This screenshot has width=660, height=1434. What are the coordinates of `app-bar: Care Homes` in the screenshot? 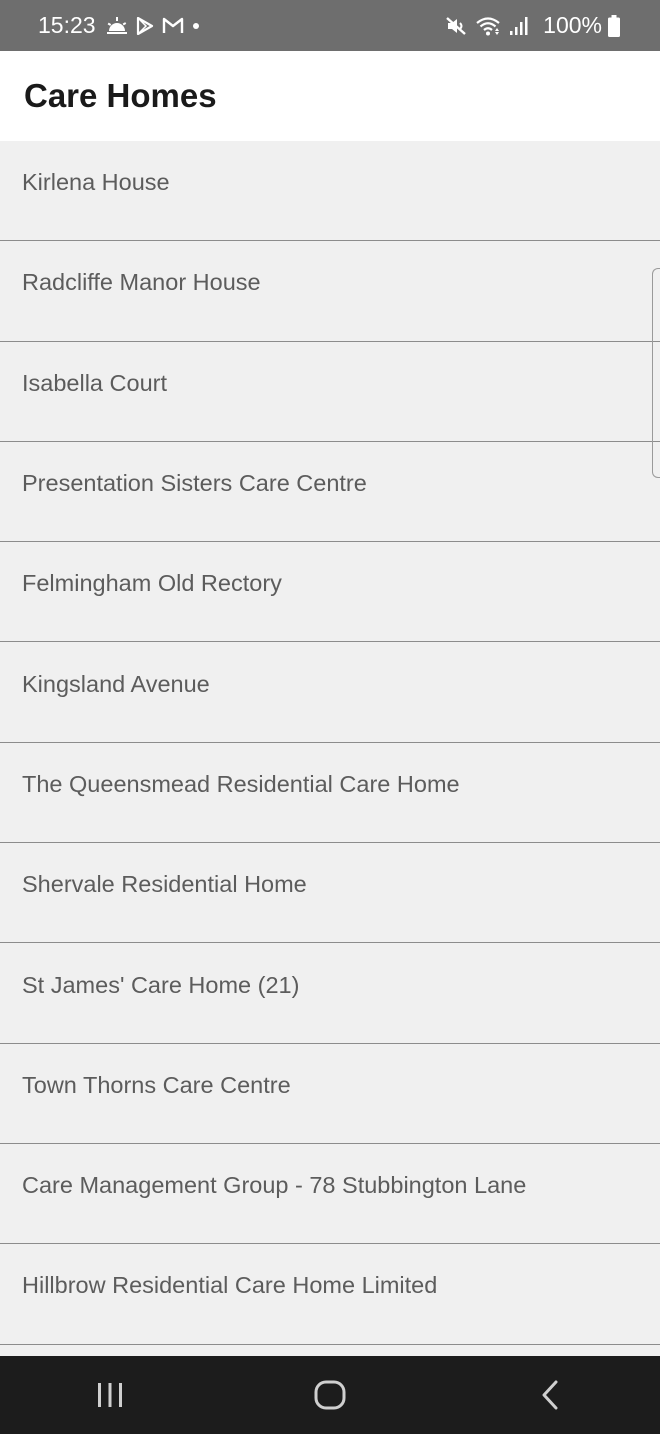 It's located at (330, 96).